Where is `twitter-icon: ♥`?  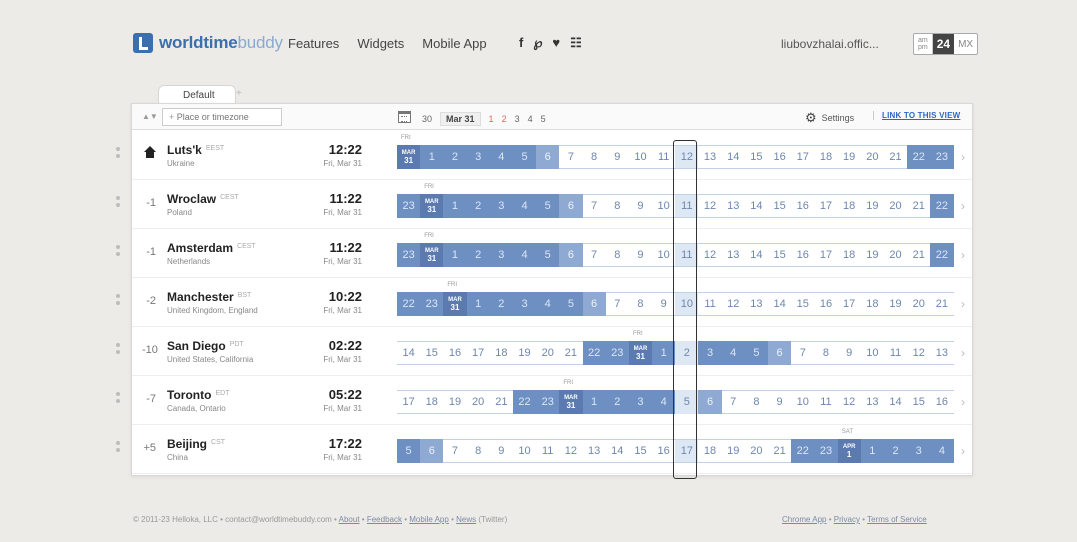
twitter-icon: ♥ is located at coordinates (556, 43).